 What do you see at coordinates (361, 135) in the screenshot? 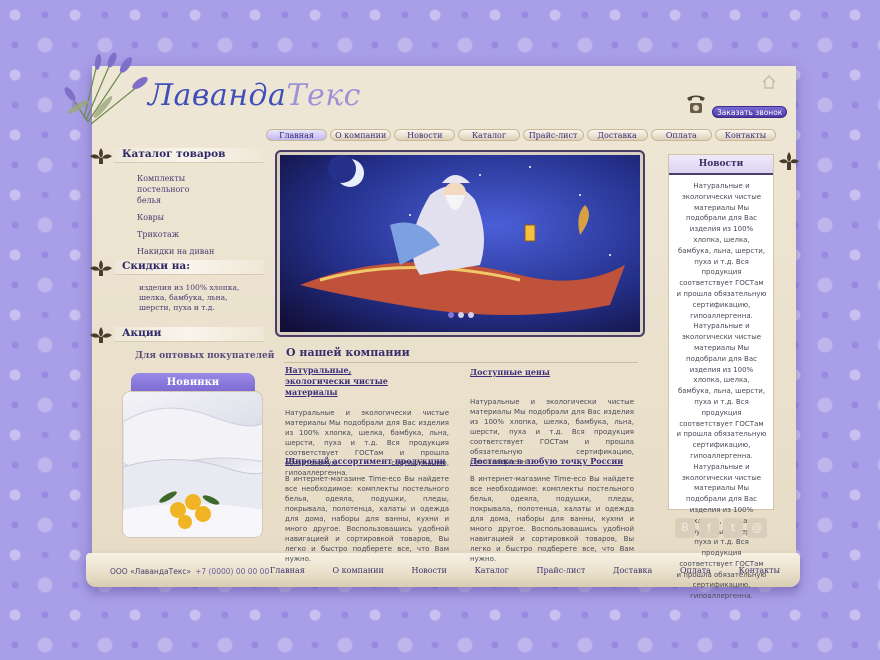
I see `nav-item-about: О компании` at bounding box center [361, 135].